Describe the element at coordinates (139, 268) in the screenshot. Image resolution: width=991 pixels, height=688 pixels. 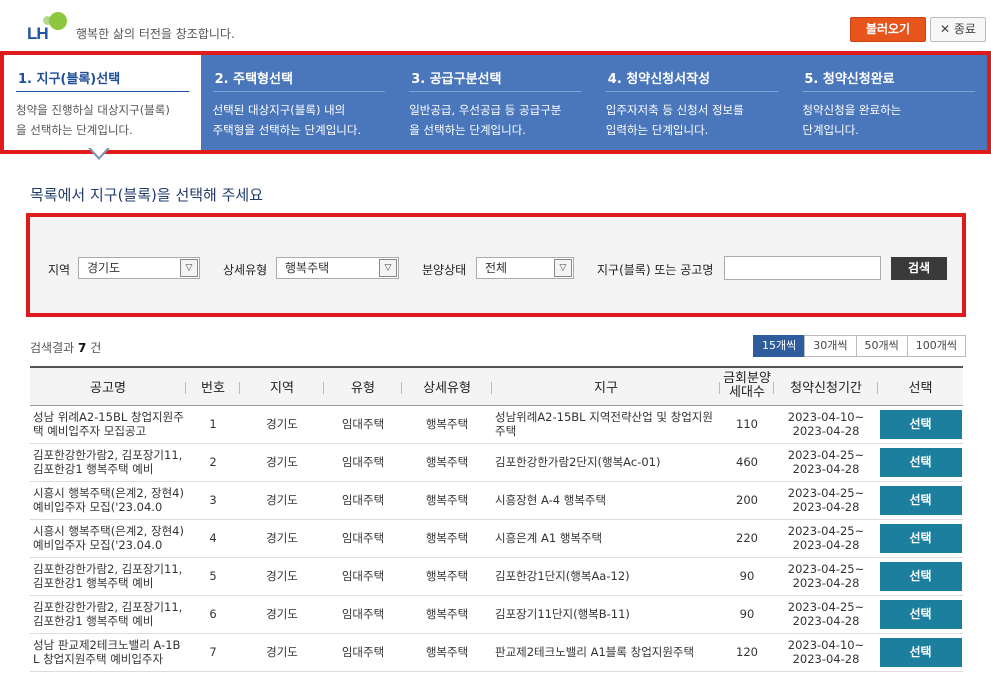
I see `region-select: 경기도 ▽` at that location.